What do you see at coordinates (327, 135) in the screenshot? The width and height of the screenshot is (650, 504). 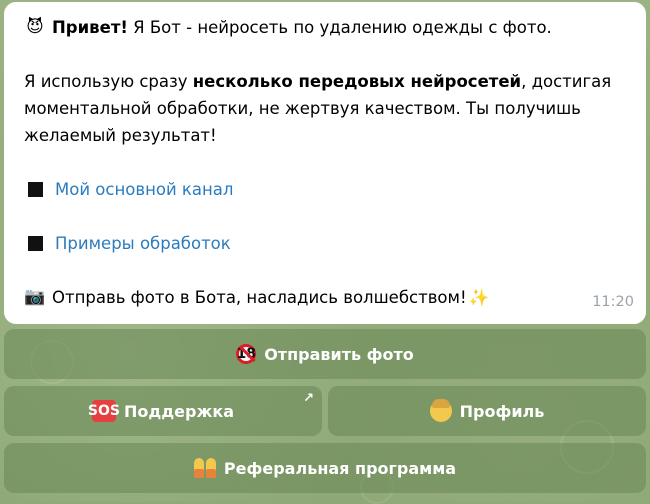 I see `description-line-3: желаемый результат!` at bounding box center [327, 135].